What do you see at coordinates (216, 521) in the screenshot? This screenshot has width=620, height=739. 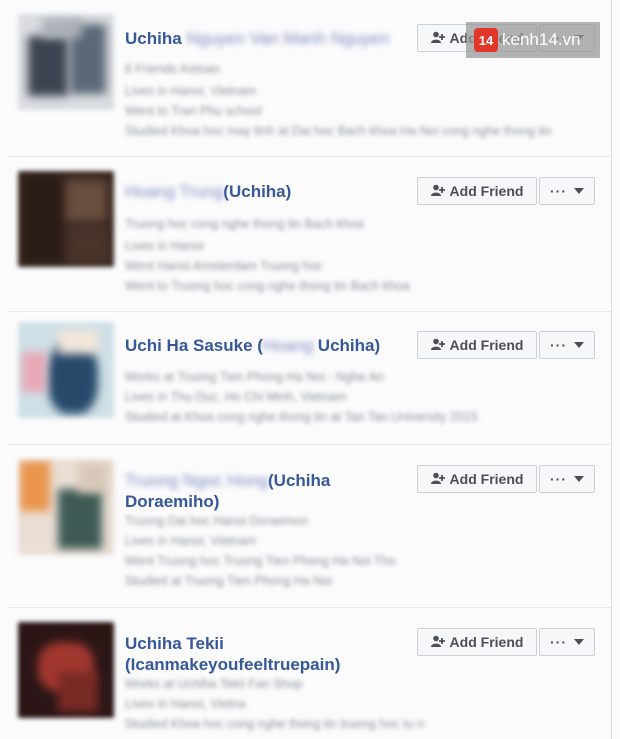 I see `result-meta: Truong Dai hoc Hanoi Doraemon` at bounding box center [216, 521].